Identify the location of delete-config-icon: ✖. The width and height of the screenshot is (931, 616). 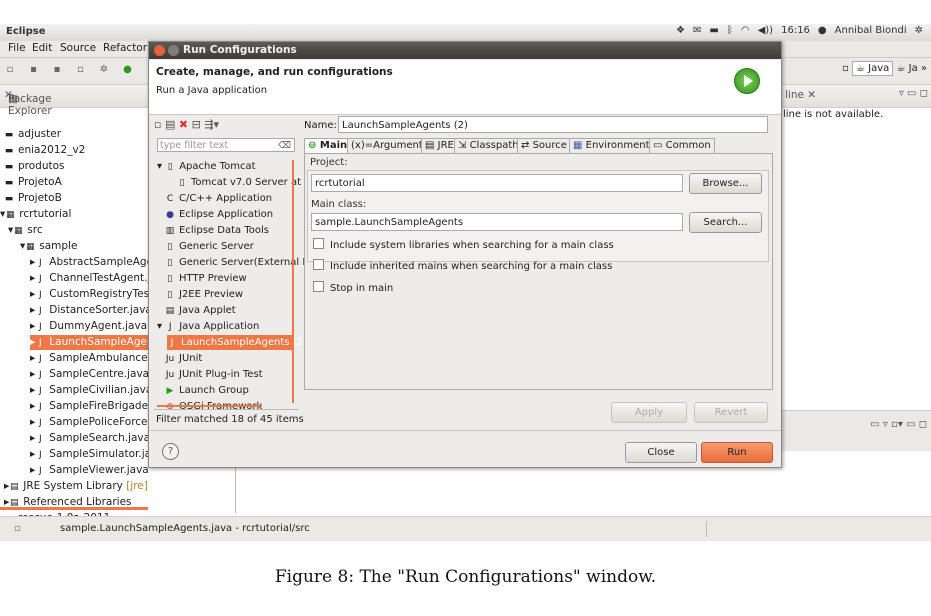
(183, 124).